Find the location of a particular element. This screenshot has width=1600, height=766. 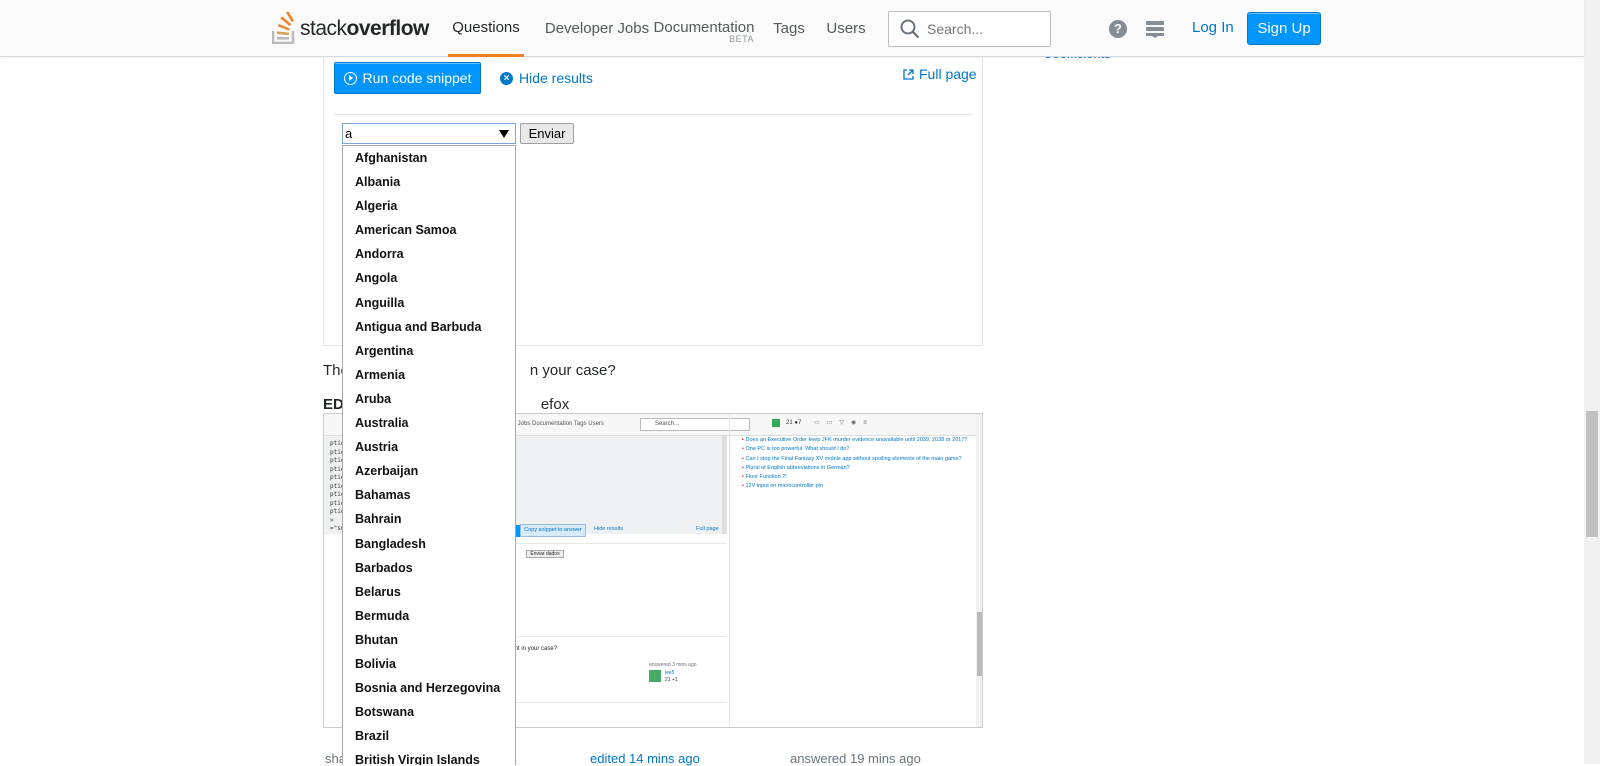

nav-label: Tags is located at coordinates (789, 28).